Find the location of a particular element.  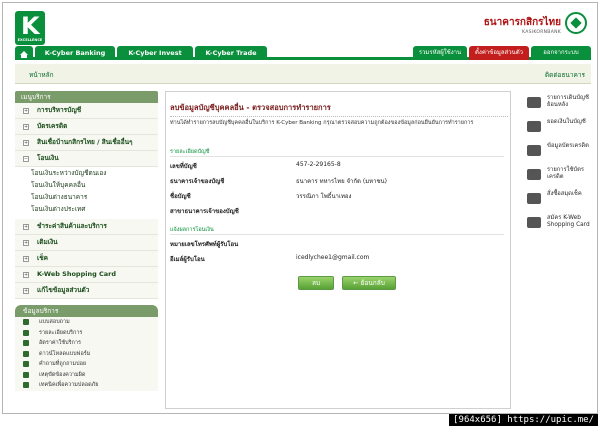

logo-subtitle: EXCELLENCE is located at coordinates (30, 40).